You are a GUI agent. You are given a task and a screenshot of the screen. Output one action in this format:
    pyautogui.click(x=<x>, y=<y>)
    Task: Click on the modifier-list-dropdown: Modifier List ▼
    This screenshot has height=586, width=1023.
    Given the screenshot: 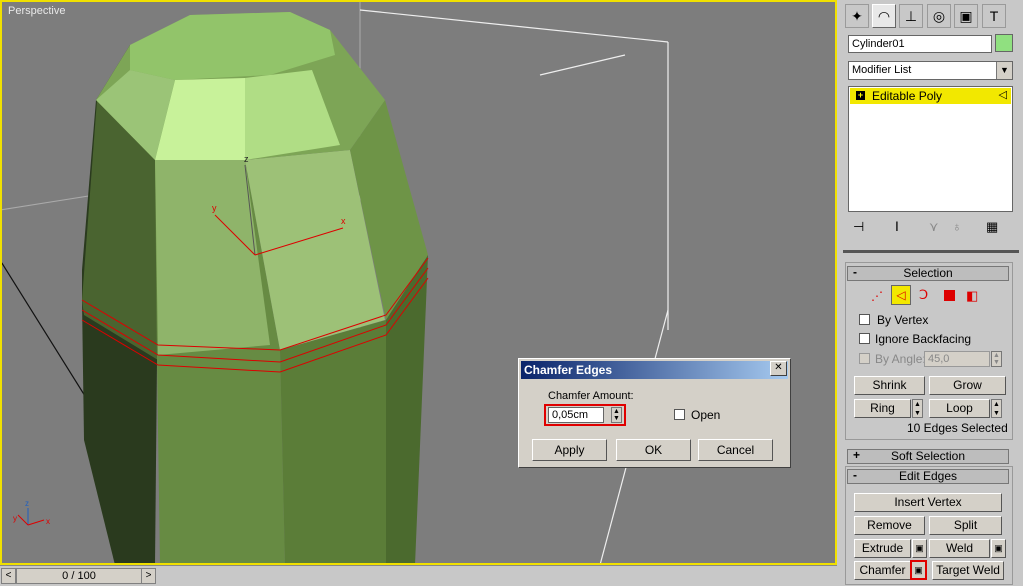 What is the action you would take?
    pyautogui.click(x=930, y=70)
    